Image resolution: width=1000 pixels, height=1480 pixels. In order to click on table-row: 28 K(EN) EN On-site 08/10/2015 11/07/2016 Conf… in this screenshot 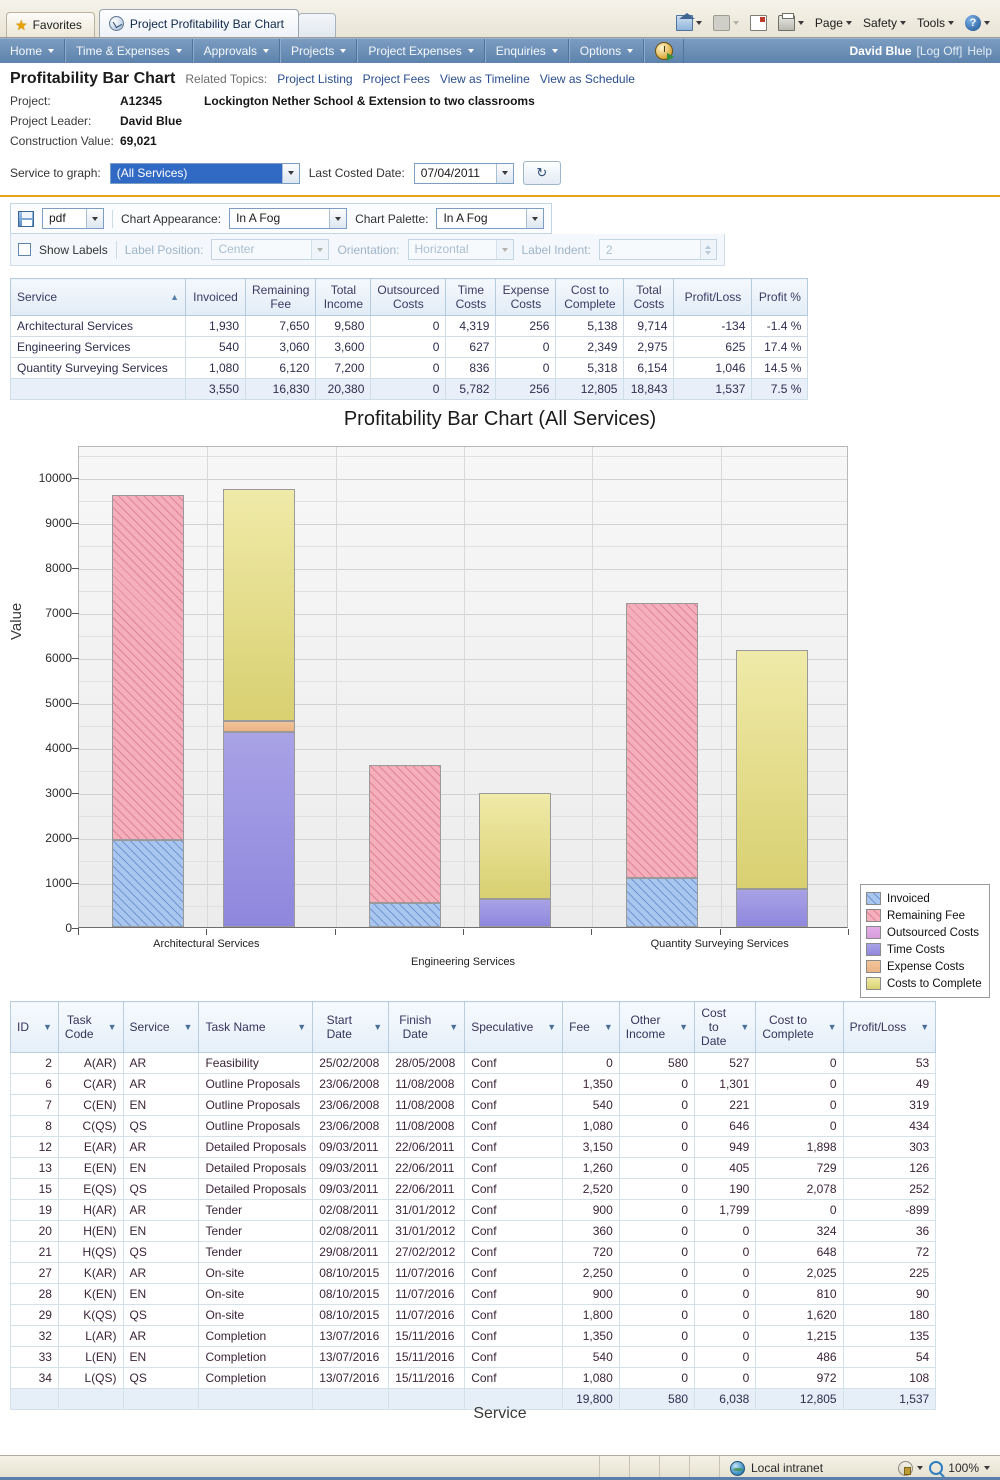, I will do `click(473, 1294)`.